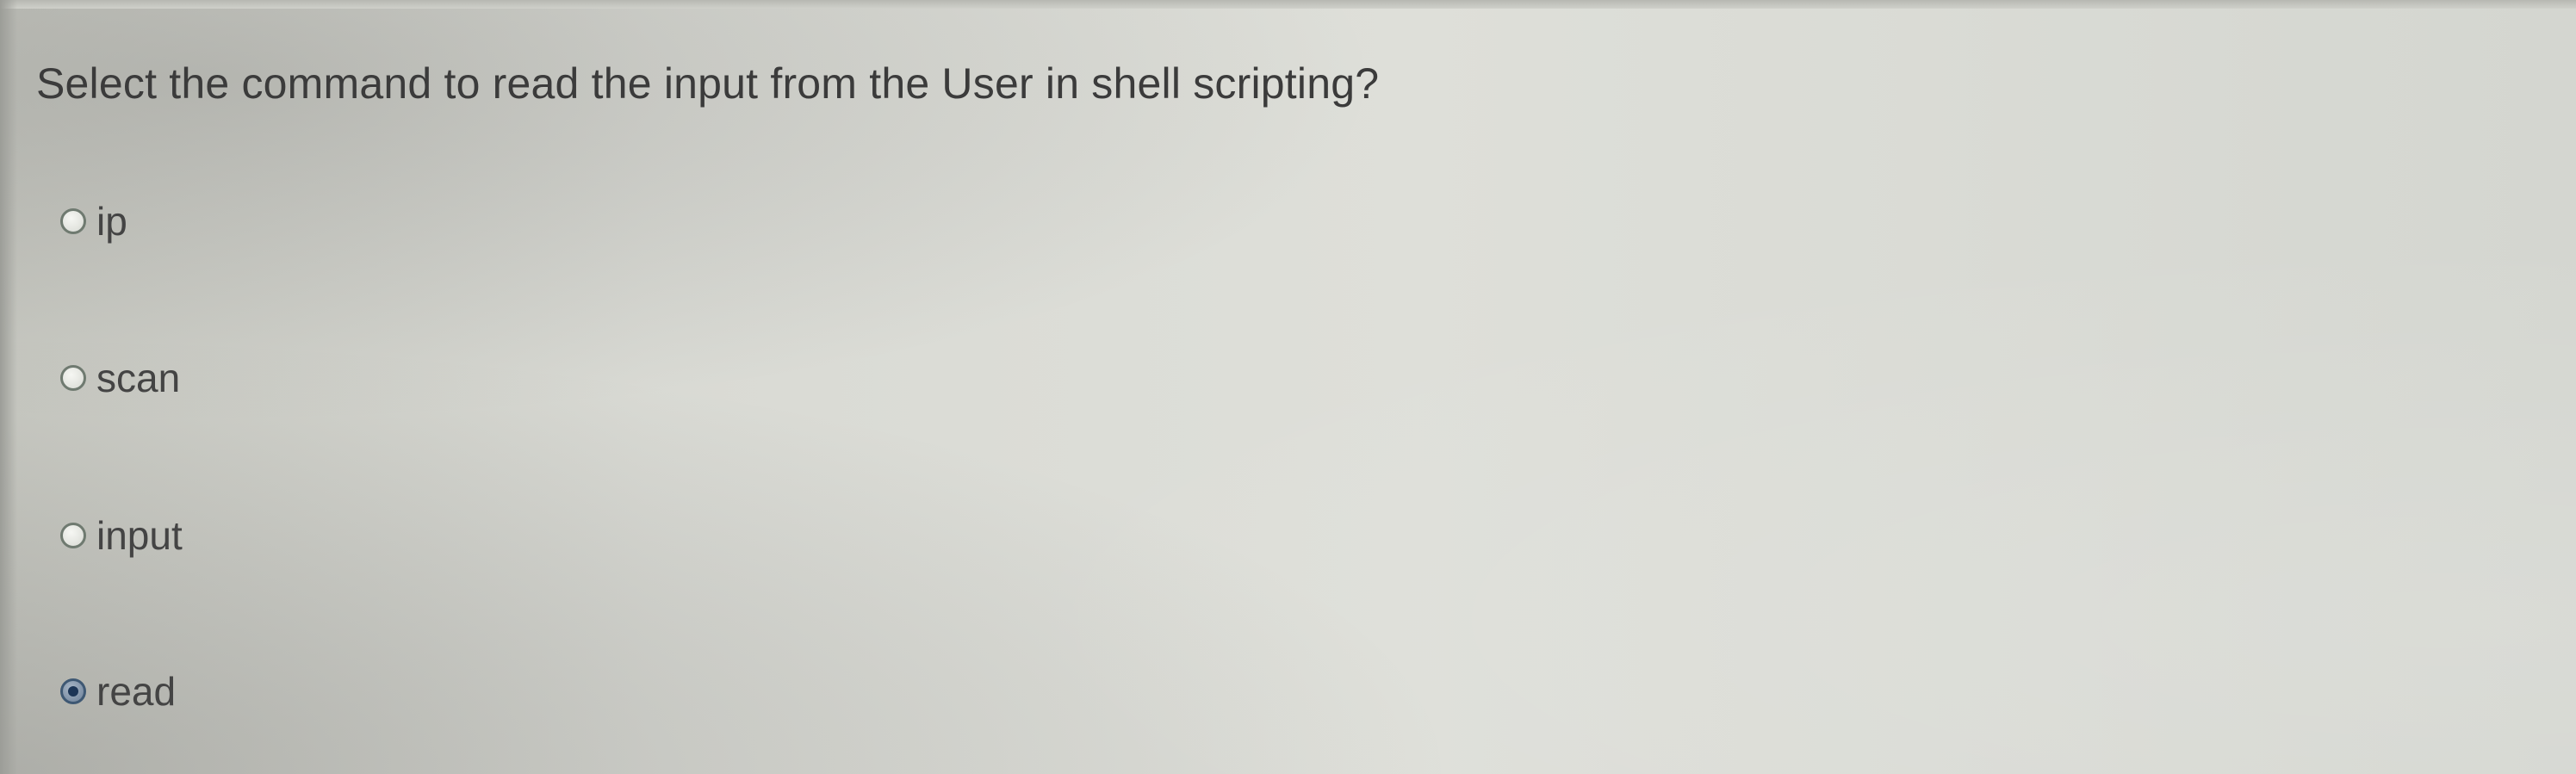  Describe the element at coordinates (138, 378) in the screenshot. I see `option-label: scan` at that location.